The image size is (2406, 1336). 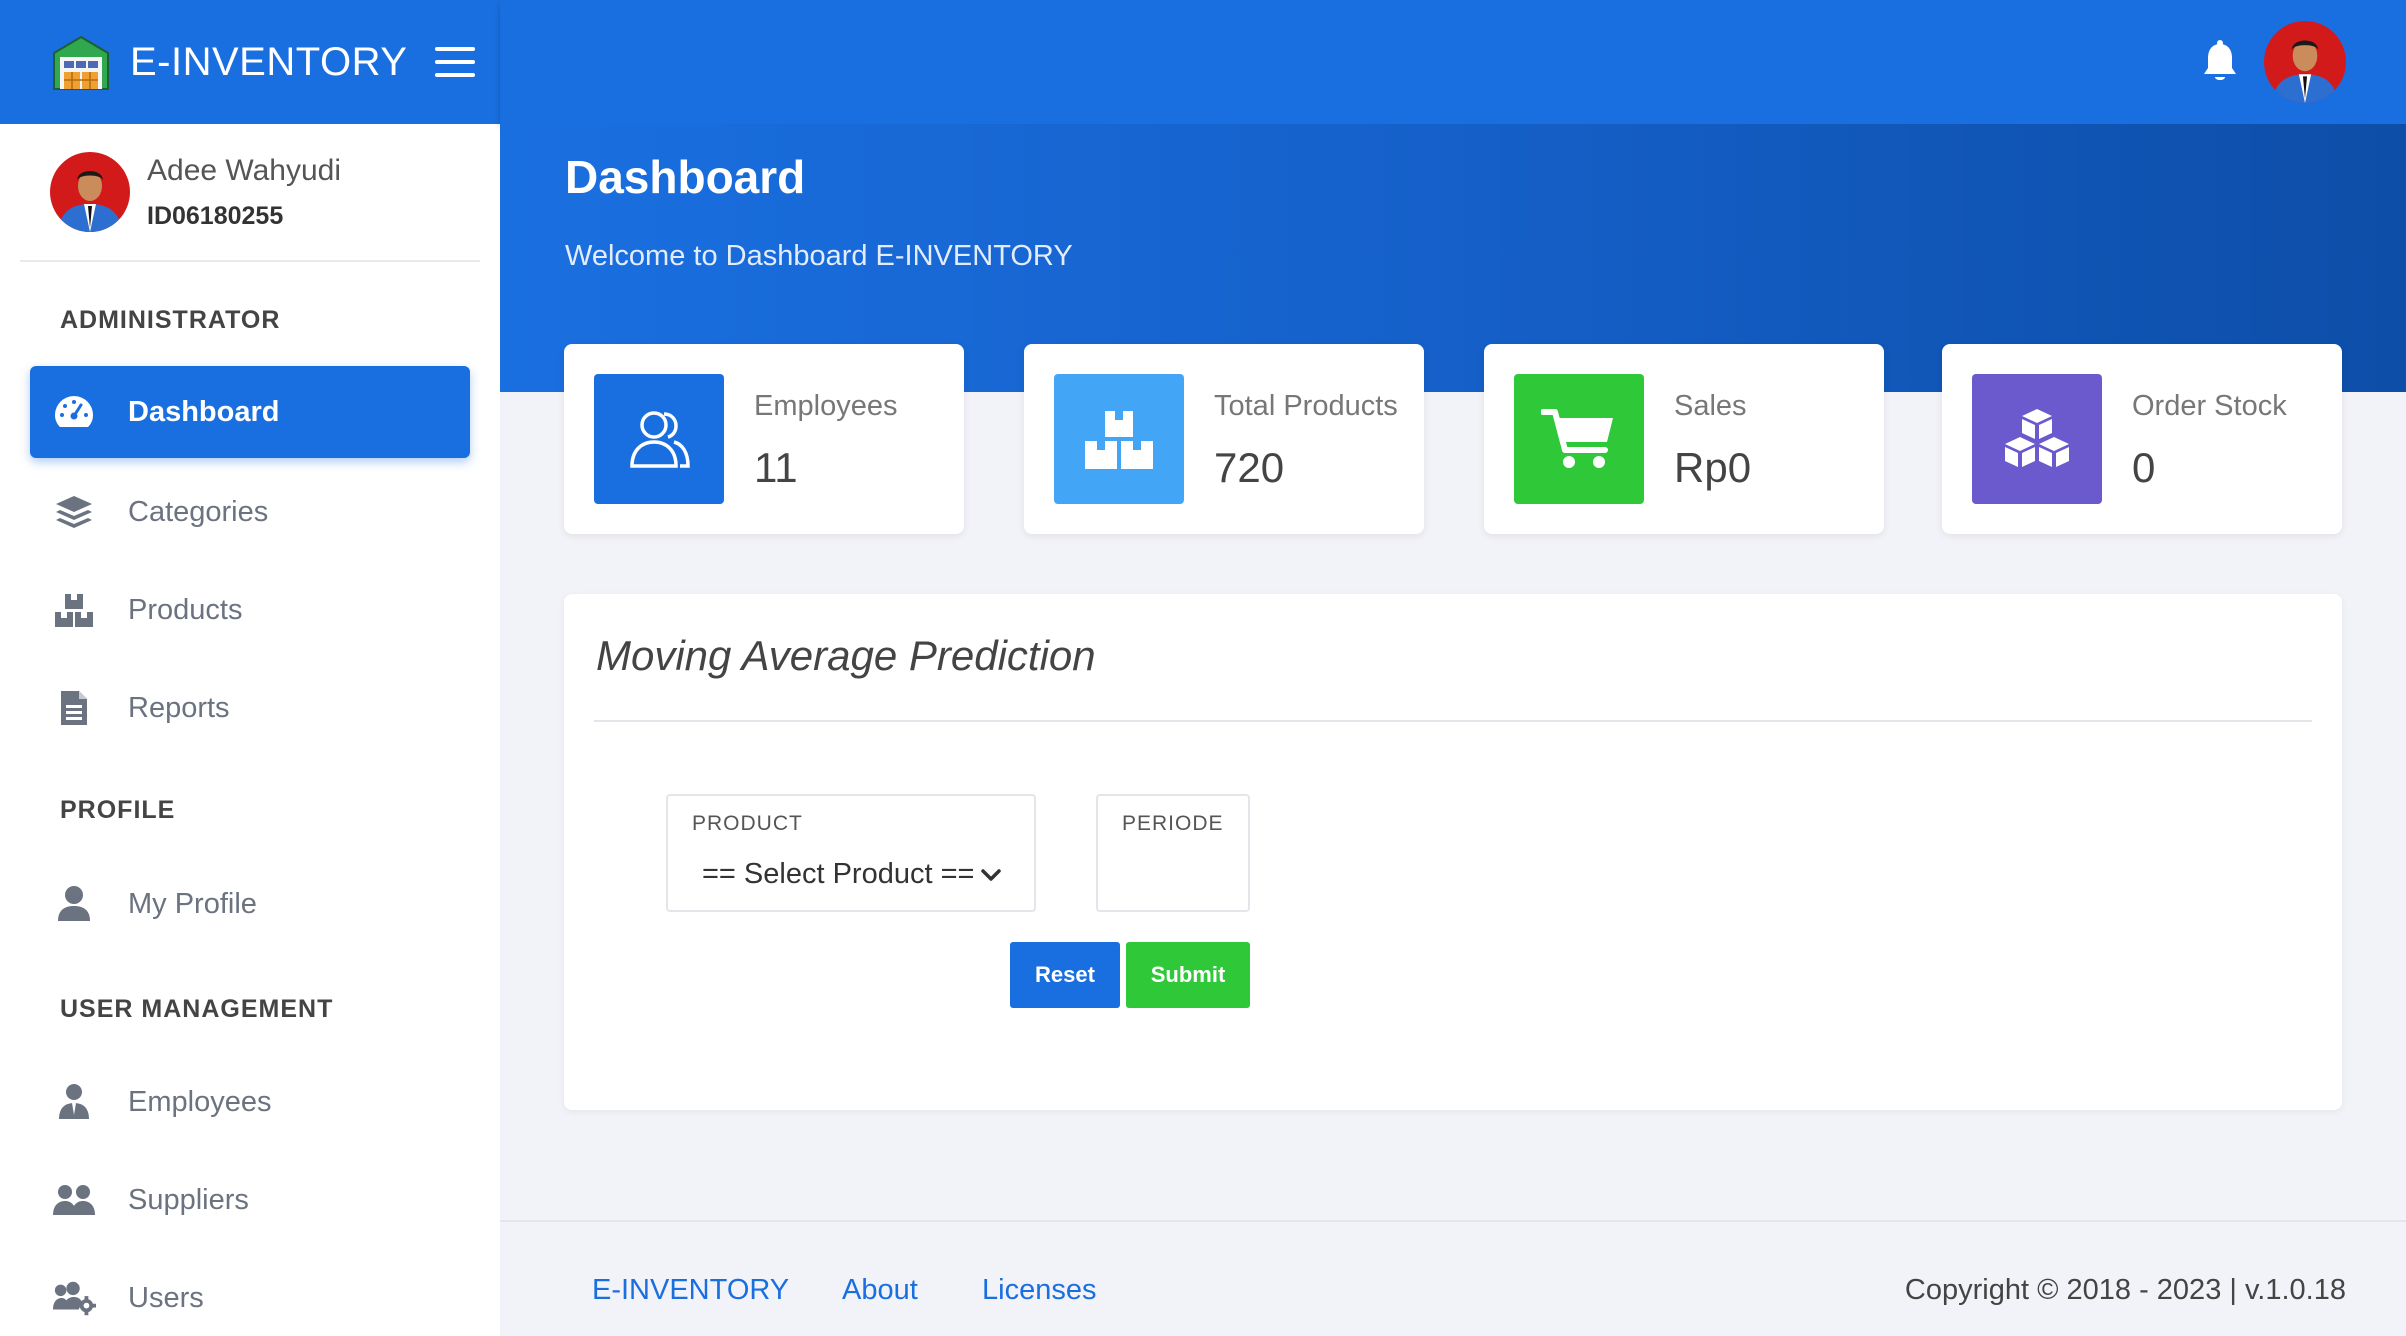 I want to click on stat-label: Order Stock, so click(x=2209, y=406).